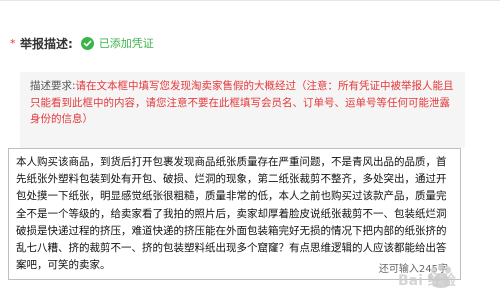  I want to click on watermark-text: Bai 经验, so click(427, 280).